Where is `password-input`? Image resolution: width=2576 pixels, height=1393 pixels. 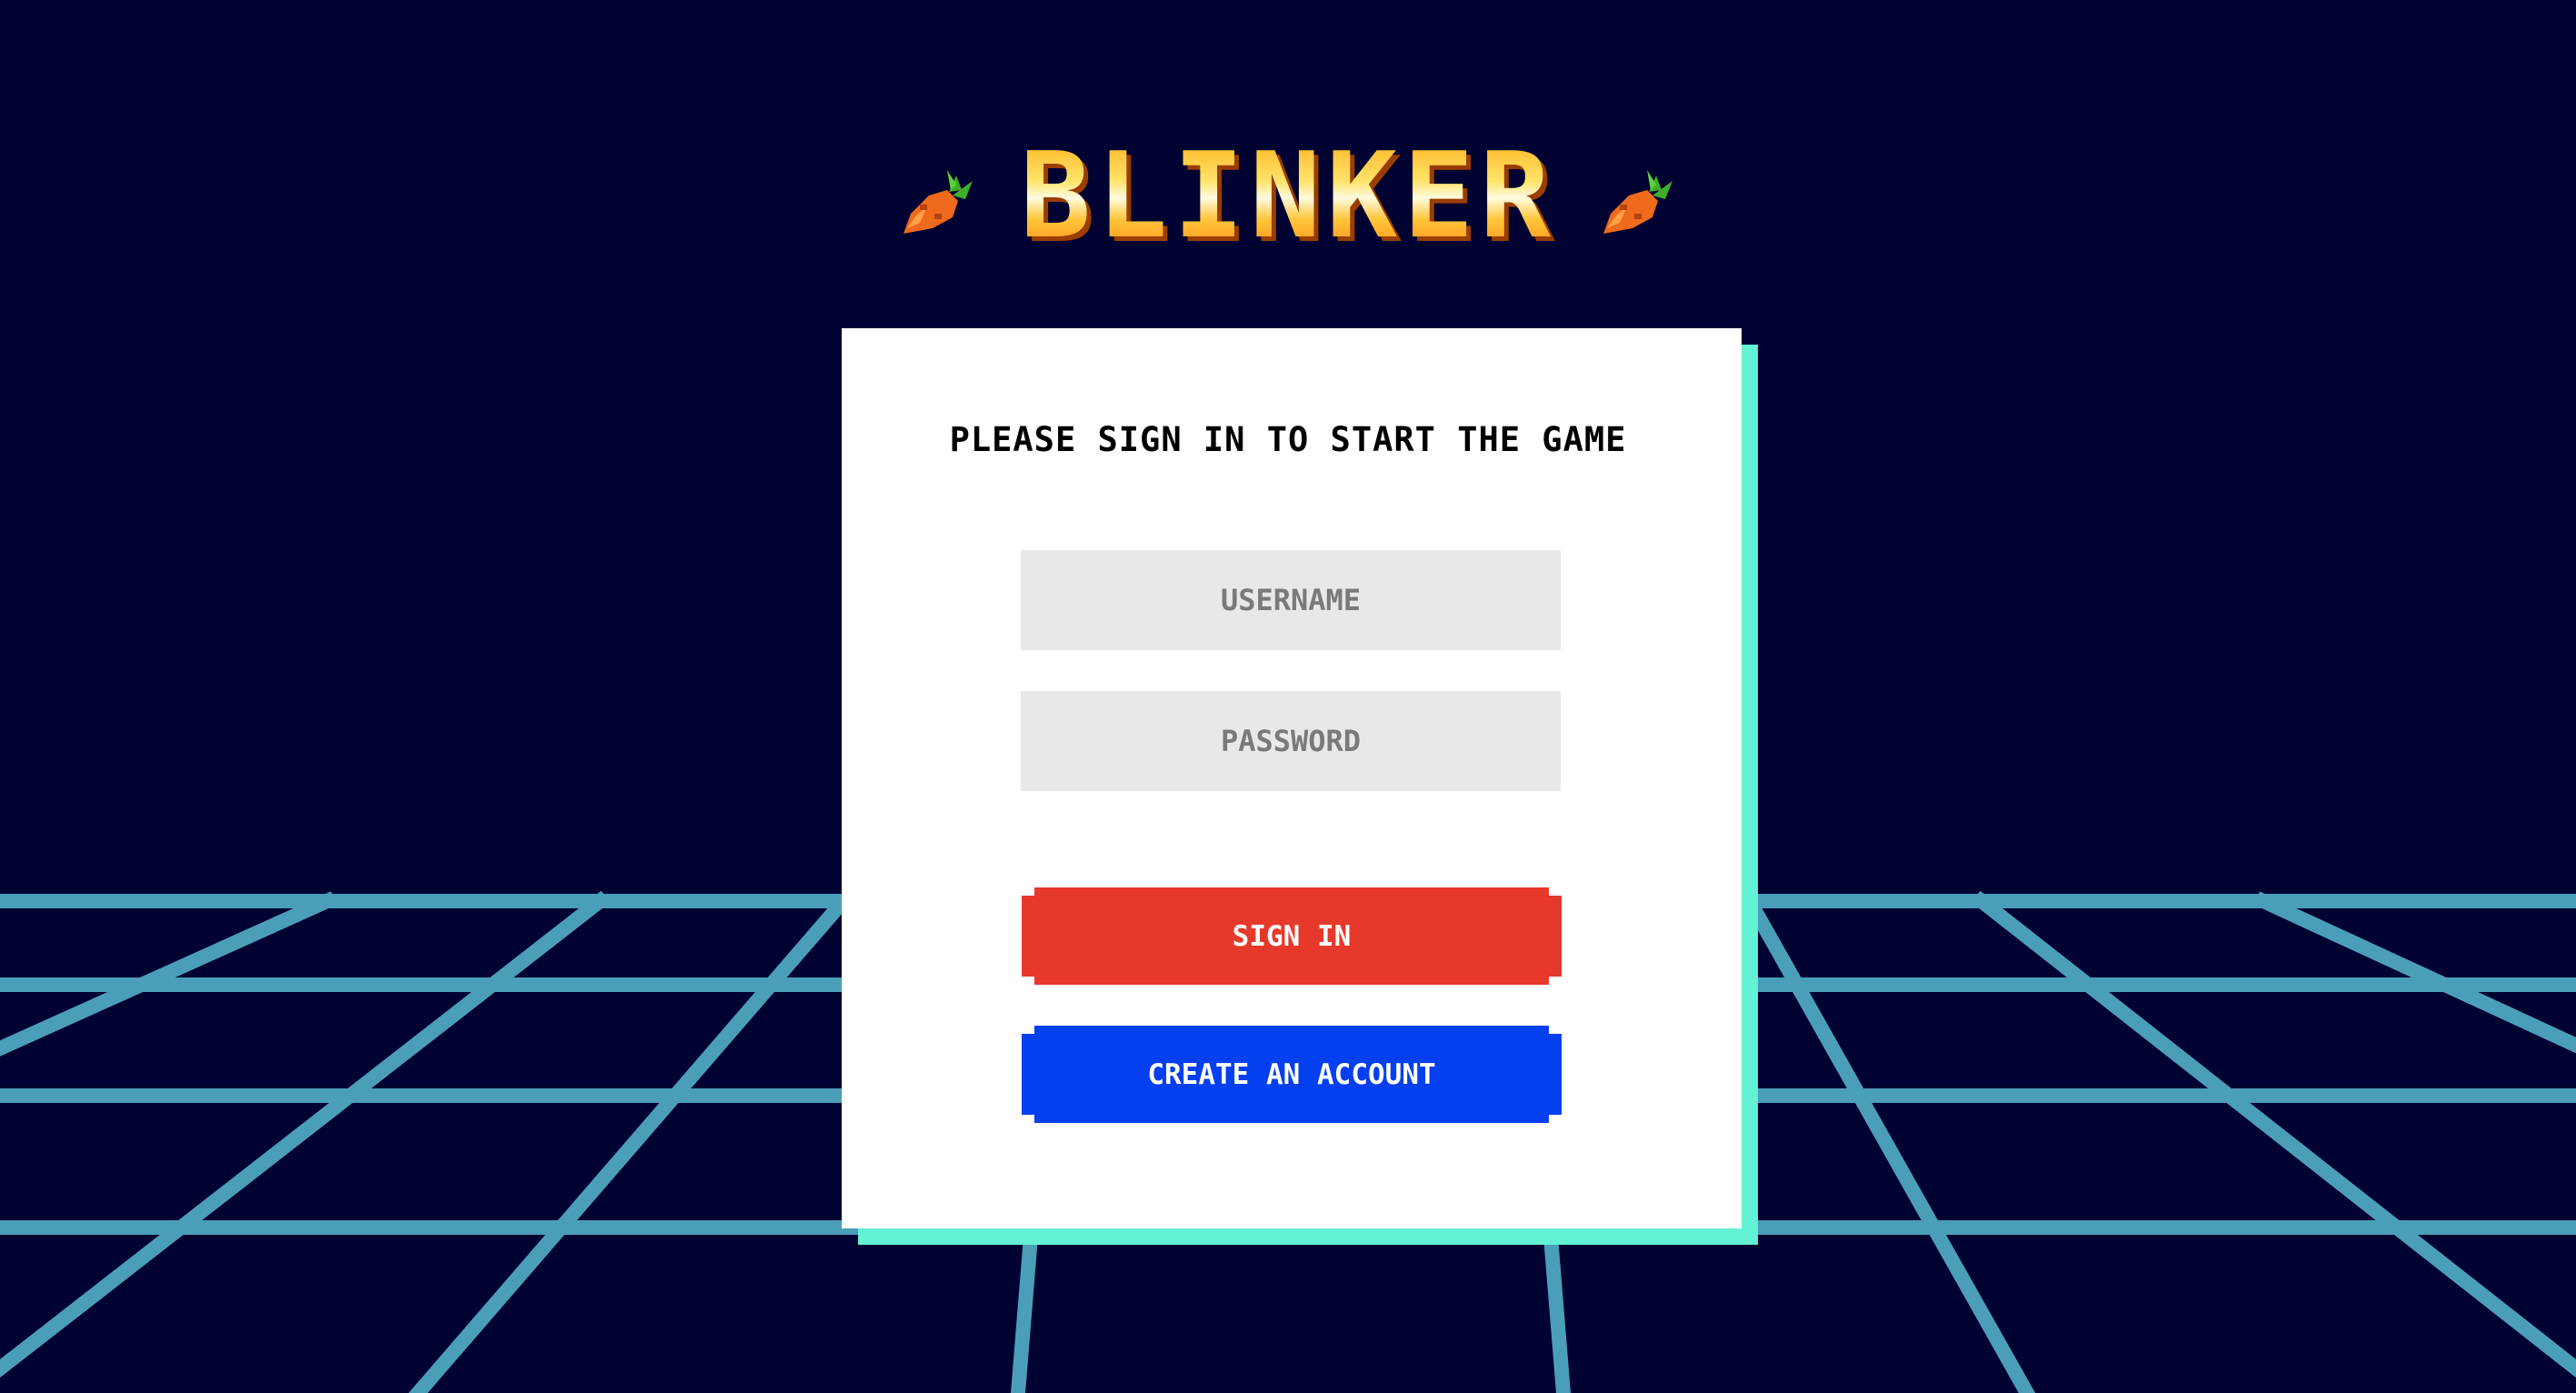 password-input is located at coordinates (1291, 741).